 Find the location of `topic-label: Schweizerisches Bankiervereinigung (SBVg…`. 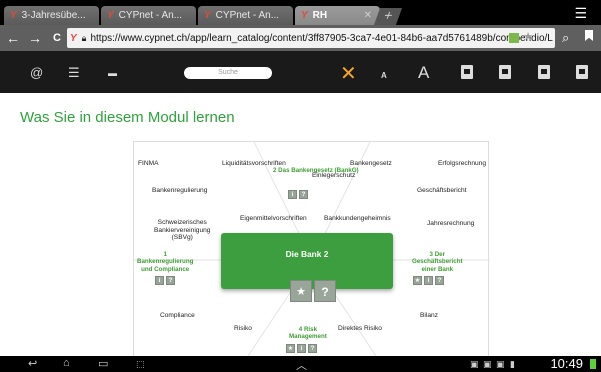

topic-label: Schweizerisches Bankiervereinigung (SBVg… is located at coordinates (182, 230).